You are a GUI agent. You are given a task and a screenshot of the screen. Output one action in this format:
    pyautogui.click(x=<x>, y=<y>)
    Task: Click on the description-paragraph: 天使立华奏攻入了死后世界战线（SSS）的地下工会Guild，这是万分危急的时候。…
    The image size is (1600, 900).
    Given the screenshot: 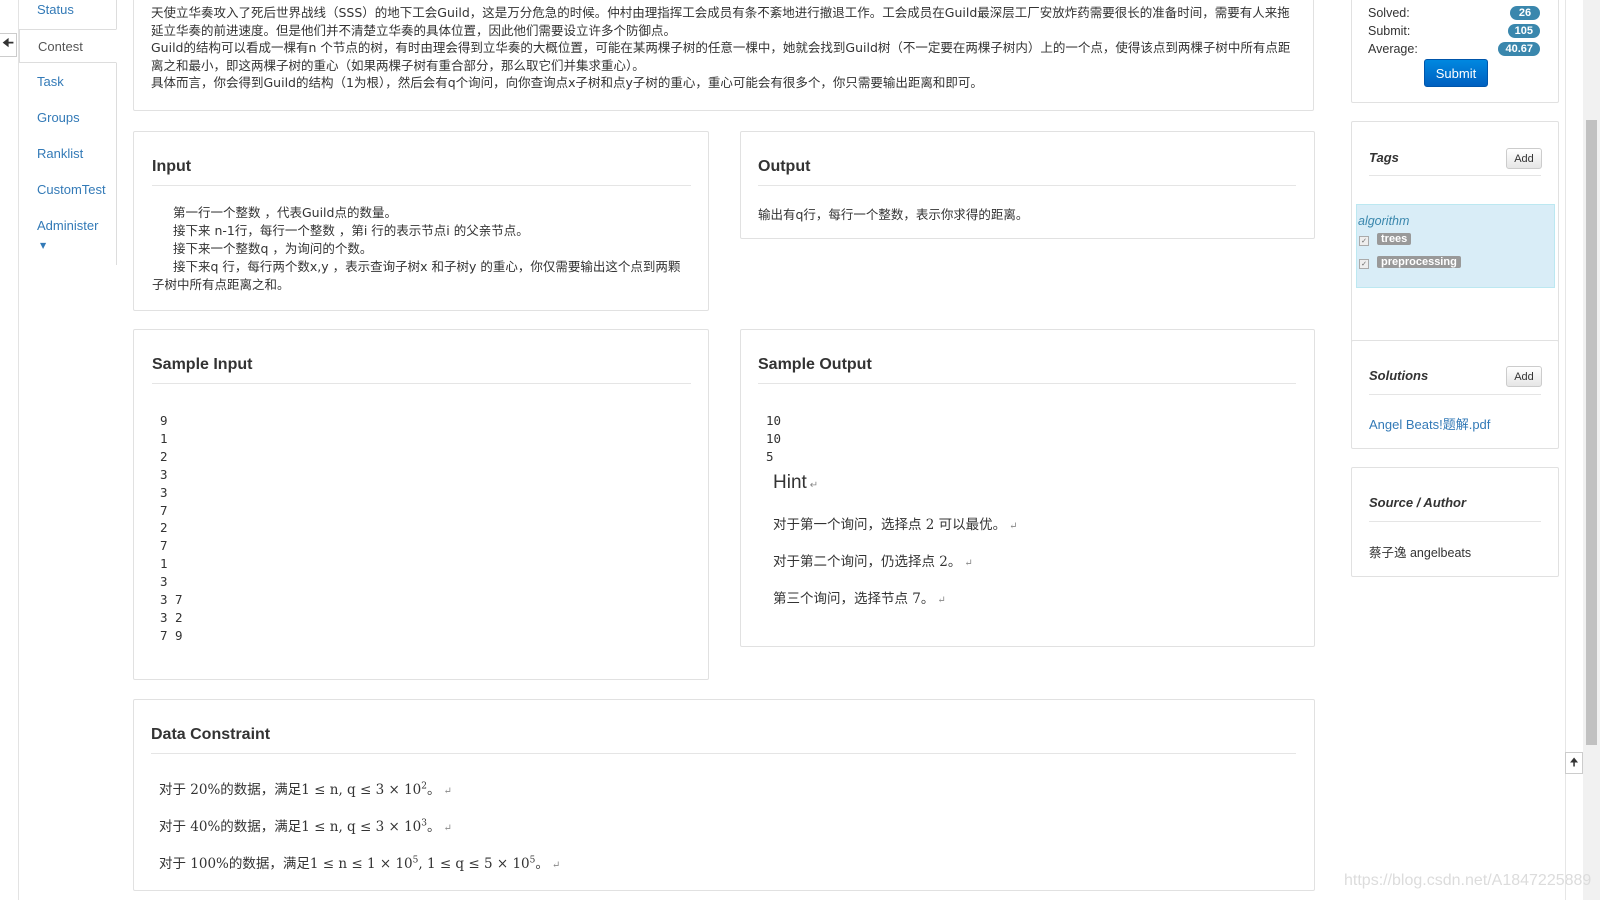 What is the action you would take?
    pyautogui.click(x=720, y=21)
    